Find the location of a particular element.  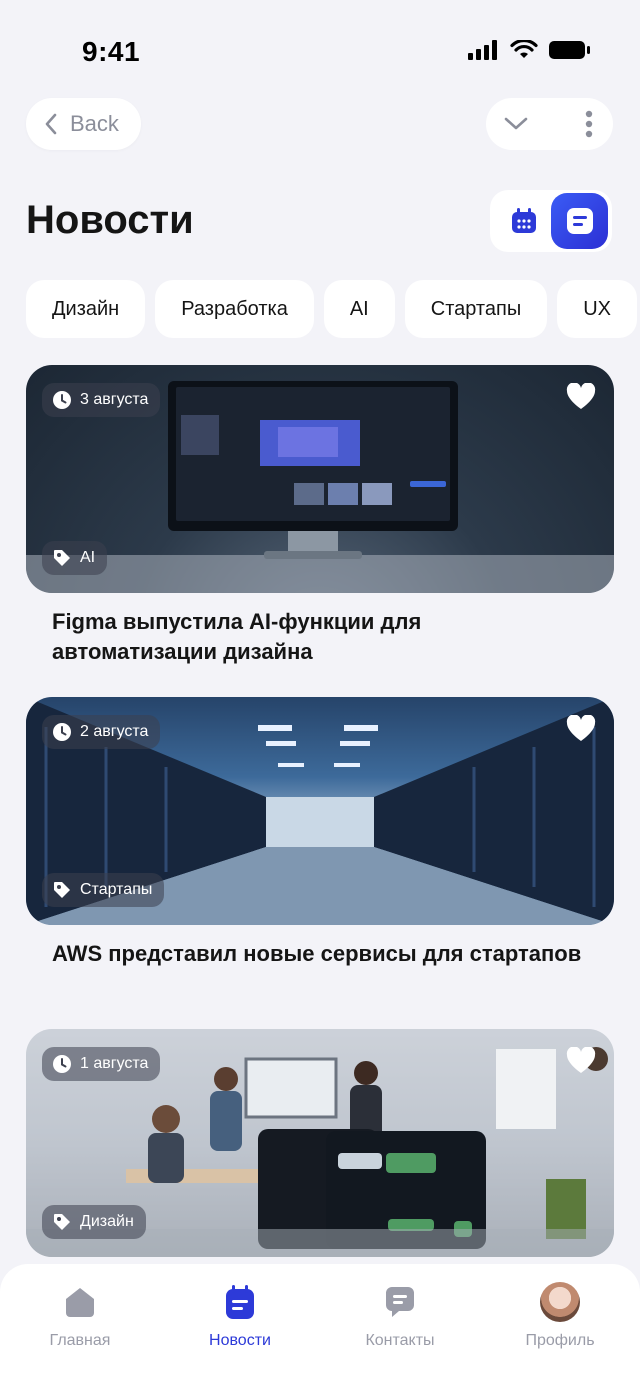

chip-ux: UX is located at coordinates (597, 309).